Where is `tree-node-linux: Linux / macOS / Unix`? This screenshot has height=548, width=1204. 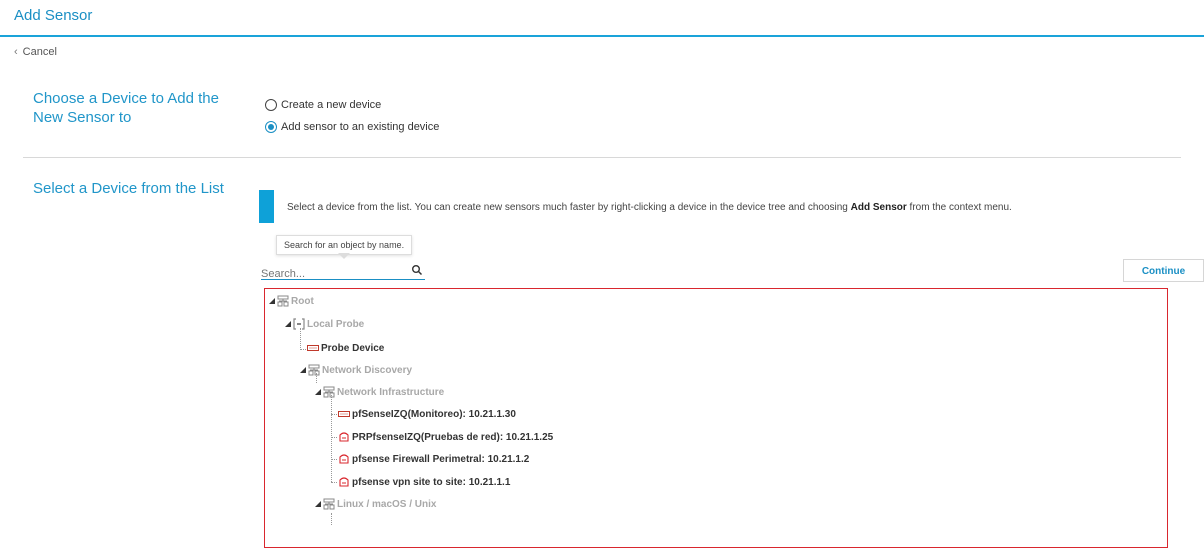 tree-node-linux: Linux / macOS / Unix is located at coordinates (375, 504).